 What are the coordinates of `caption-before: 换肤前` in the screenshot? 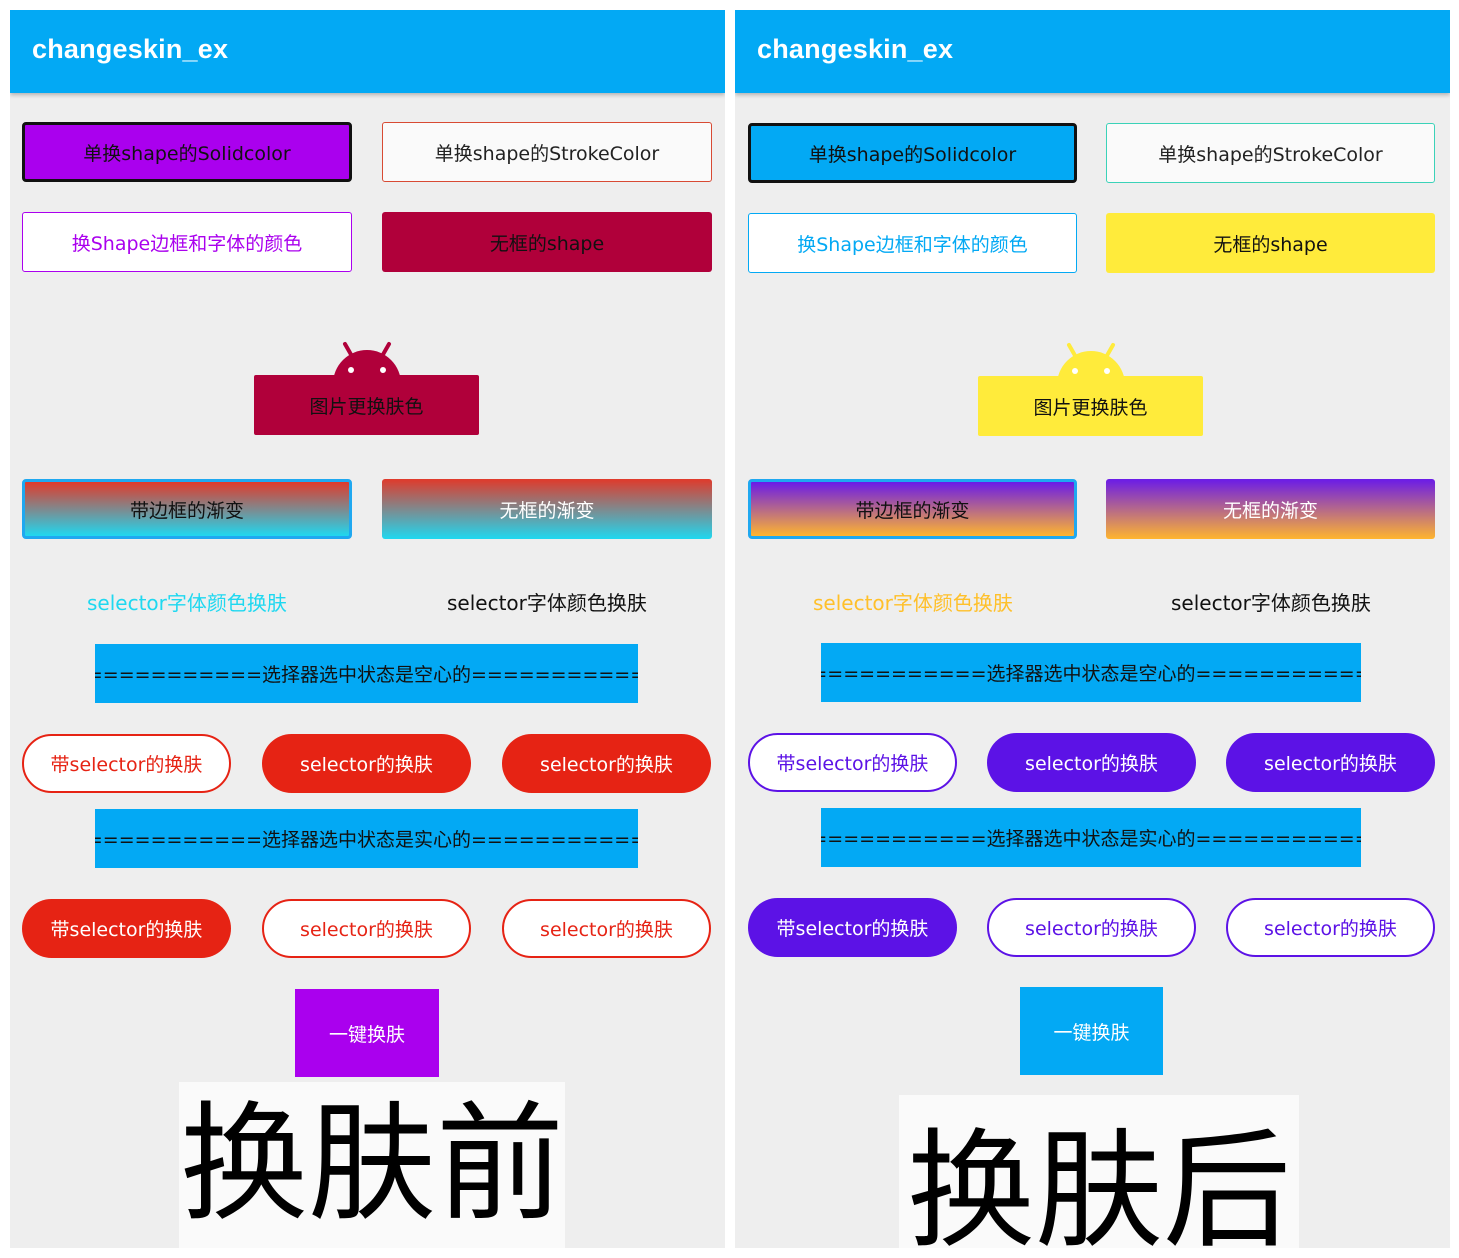 It's located at (372, 1165).